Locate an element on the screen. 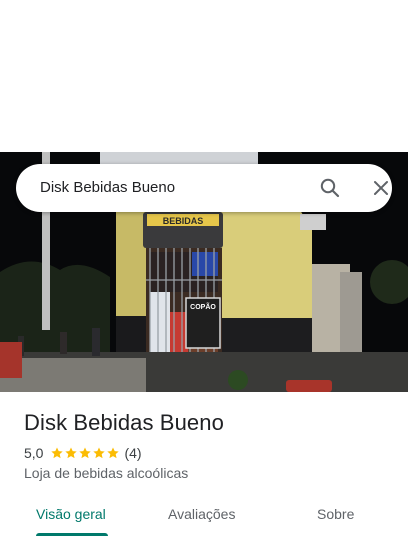 Image resolution: width=408 pixels, height=544 pixels. tab-about: Sobre is located at coordinates (335, 514).